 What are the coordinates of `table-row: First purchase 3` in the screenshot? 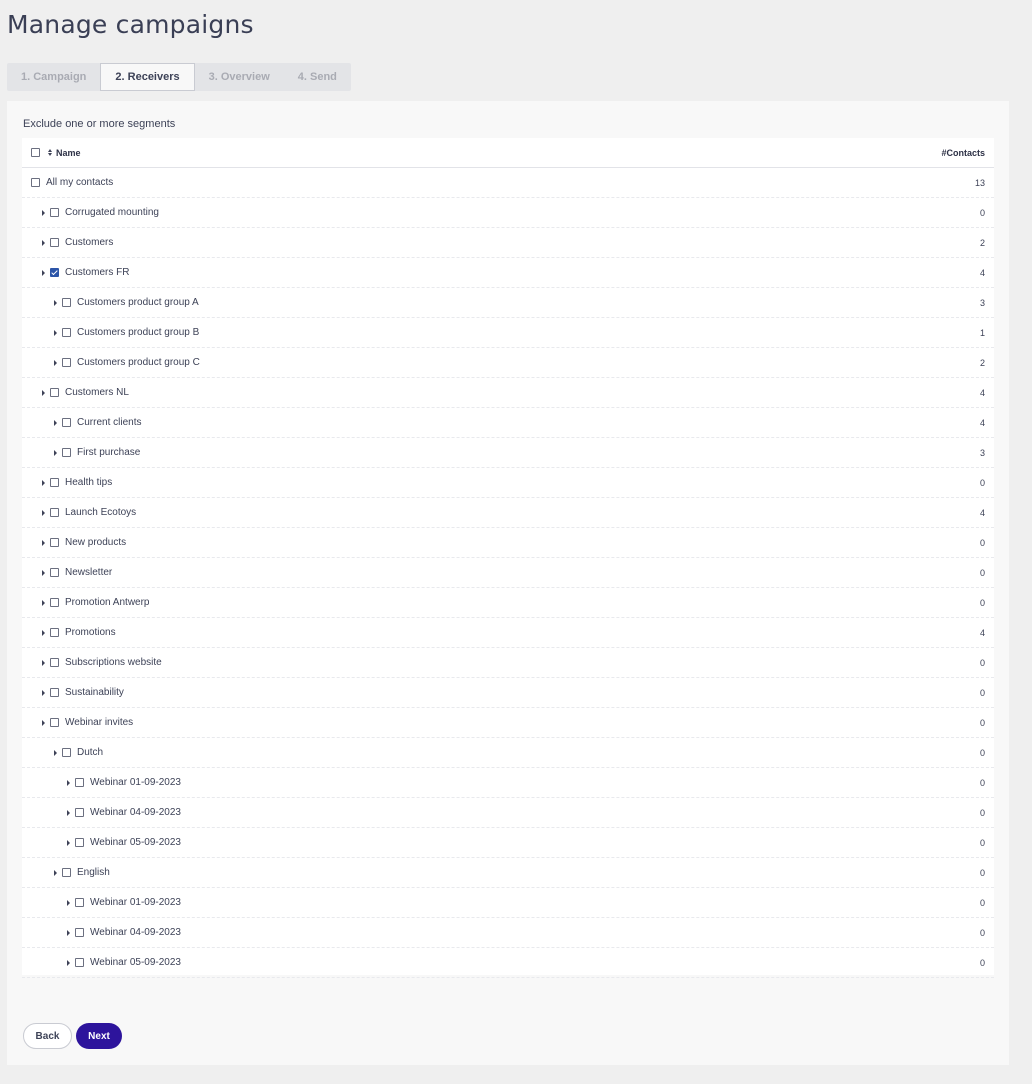 It's located at (508, 453).